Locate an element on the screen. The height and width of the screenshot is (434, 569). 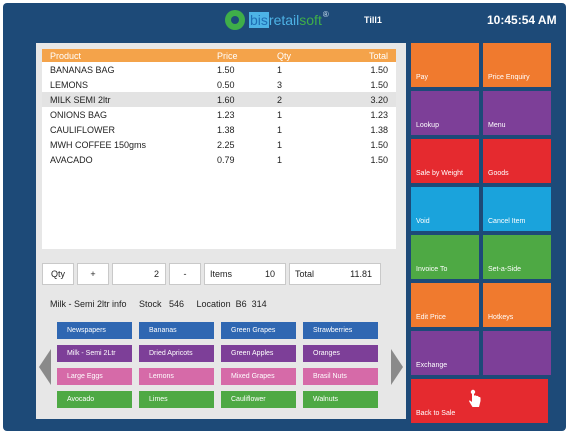
quick-key: Large Eggs is located at coordinates (94, 376).